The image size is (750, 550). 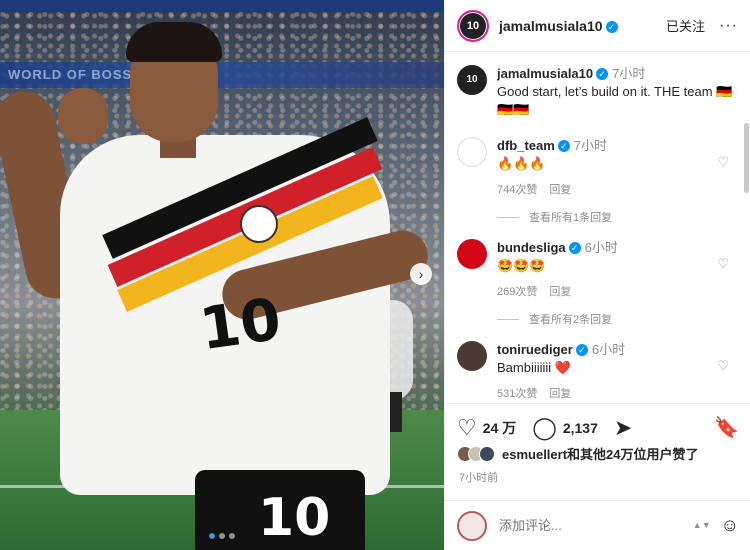 I want to click on player-hand, so click(x=83, y=116).